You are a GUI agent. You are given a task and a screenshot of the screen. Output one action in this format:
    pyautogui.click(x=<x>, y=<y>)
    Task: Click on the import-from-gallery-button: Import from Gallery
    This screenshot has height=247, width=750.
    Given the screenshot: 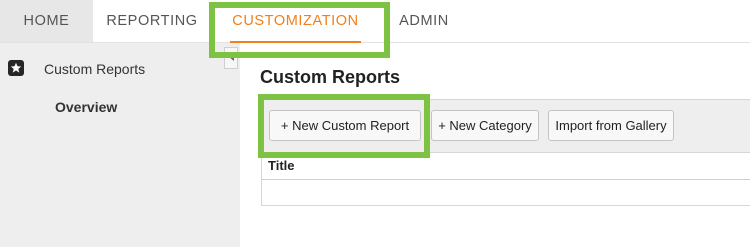 What is the action you would take?
    pyautogui.click(x=611, y=125)
    